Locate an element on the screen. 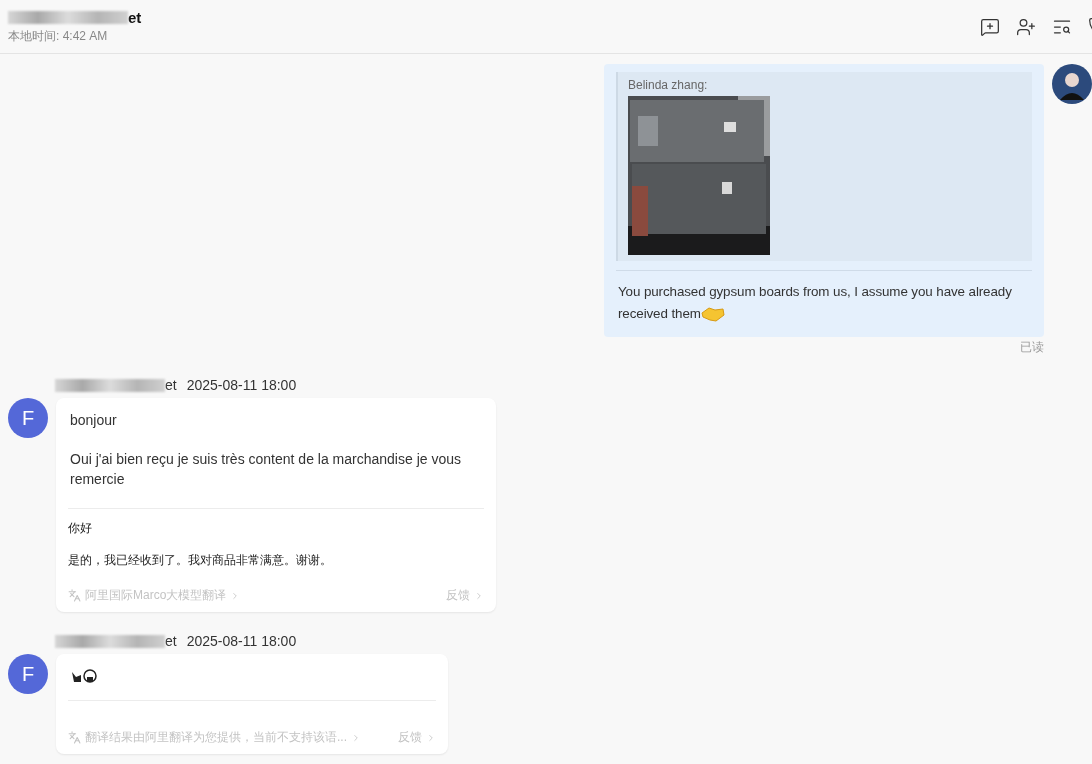 The width and height of the screenshot is (1092, 764). message-text: Oui j'ai bien reçu je suis très content de la marchandise je vous remercie is located at coordinates (266, 469).